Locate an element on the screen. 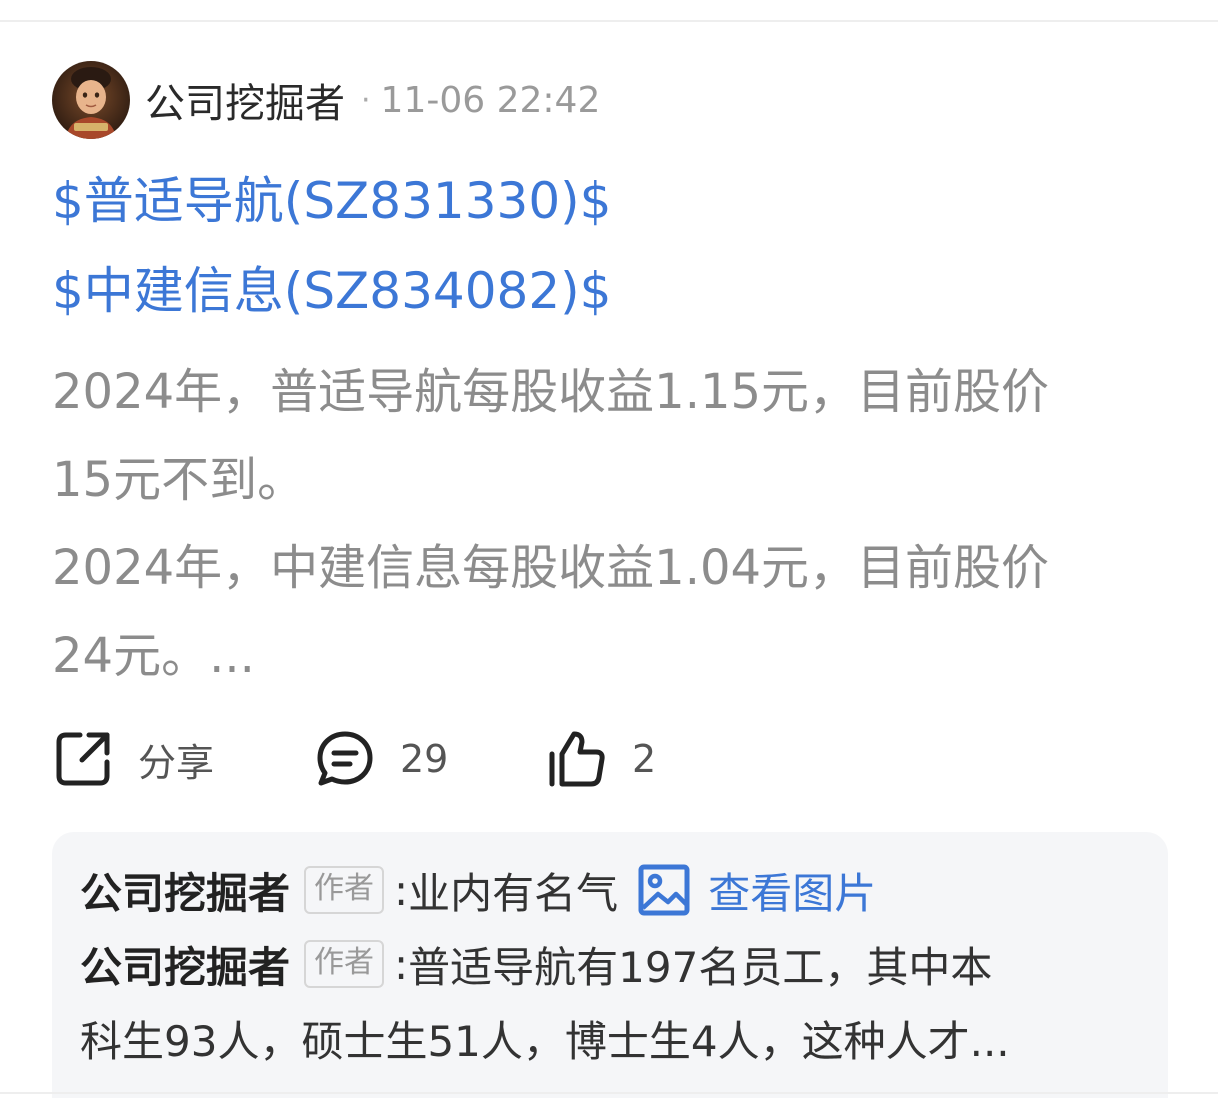 The image size is (1218, 1098). post-header: 公司挖掘者 · 11-06 22:42 is located at coordinates (326, 100).